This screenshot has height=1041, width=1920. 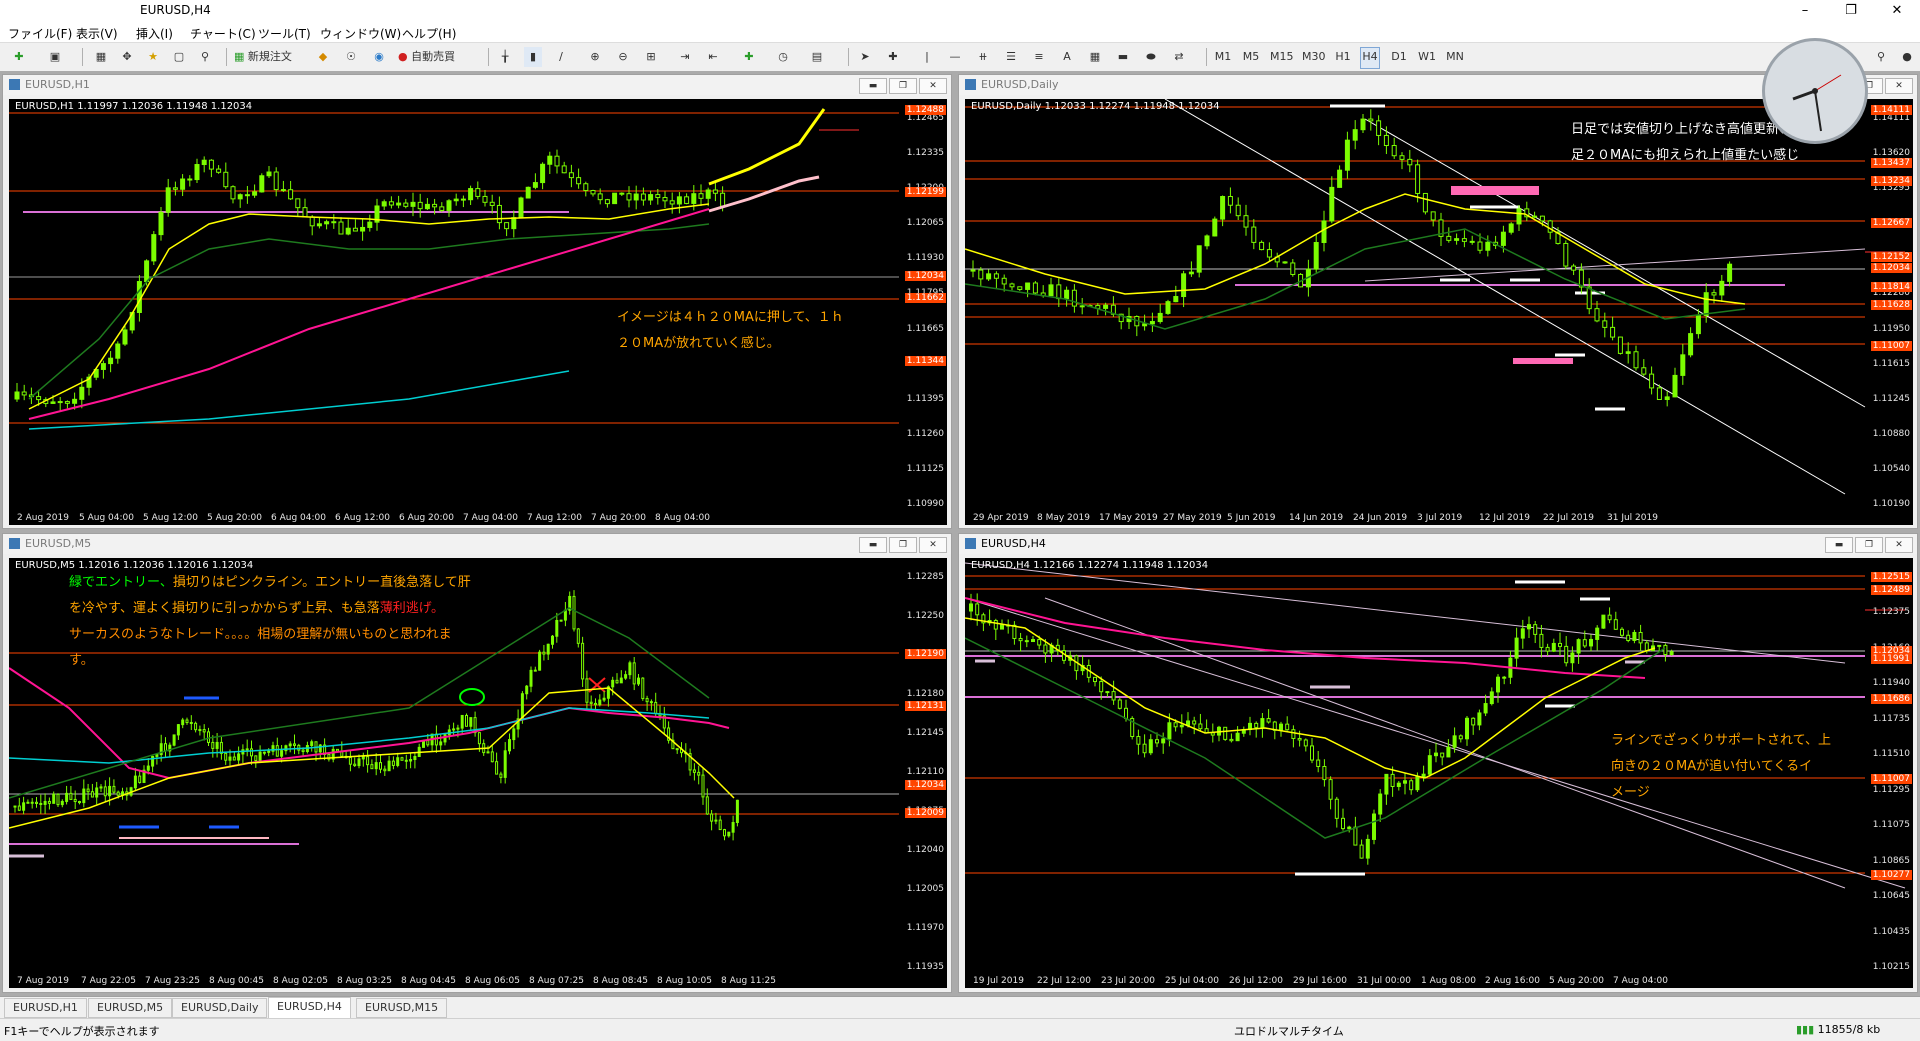 I want to click on zoom-in-icon: ⊕, so click(x=595, y=57).